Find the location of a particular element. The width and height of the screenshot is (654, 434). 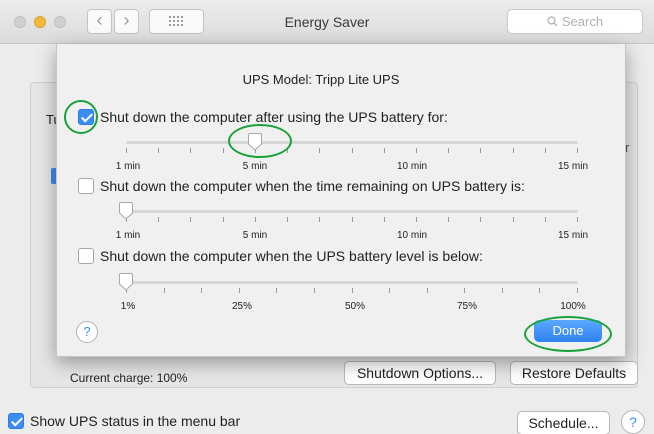

slider-label: 25% is located at coordinates (242, 306).